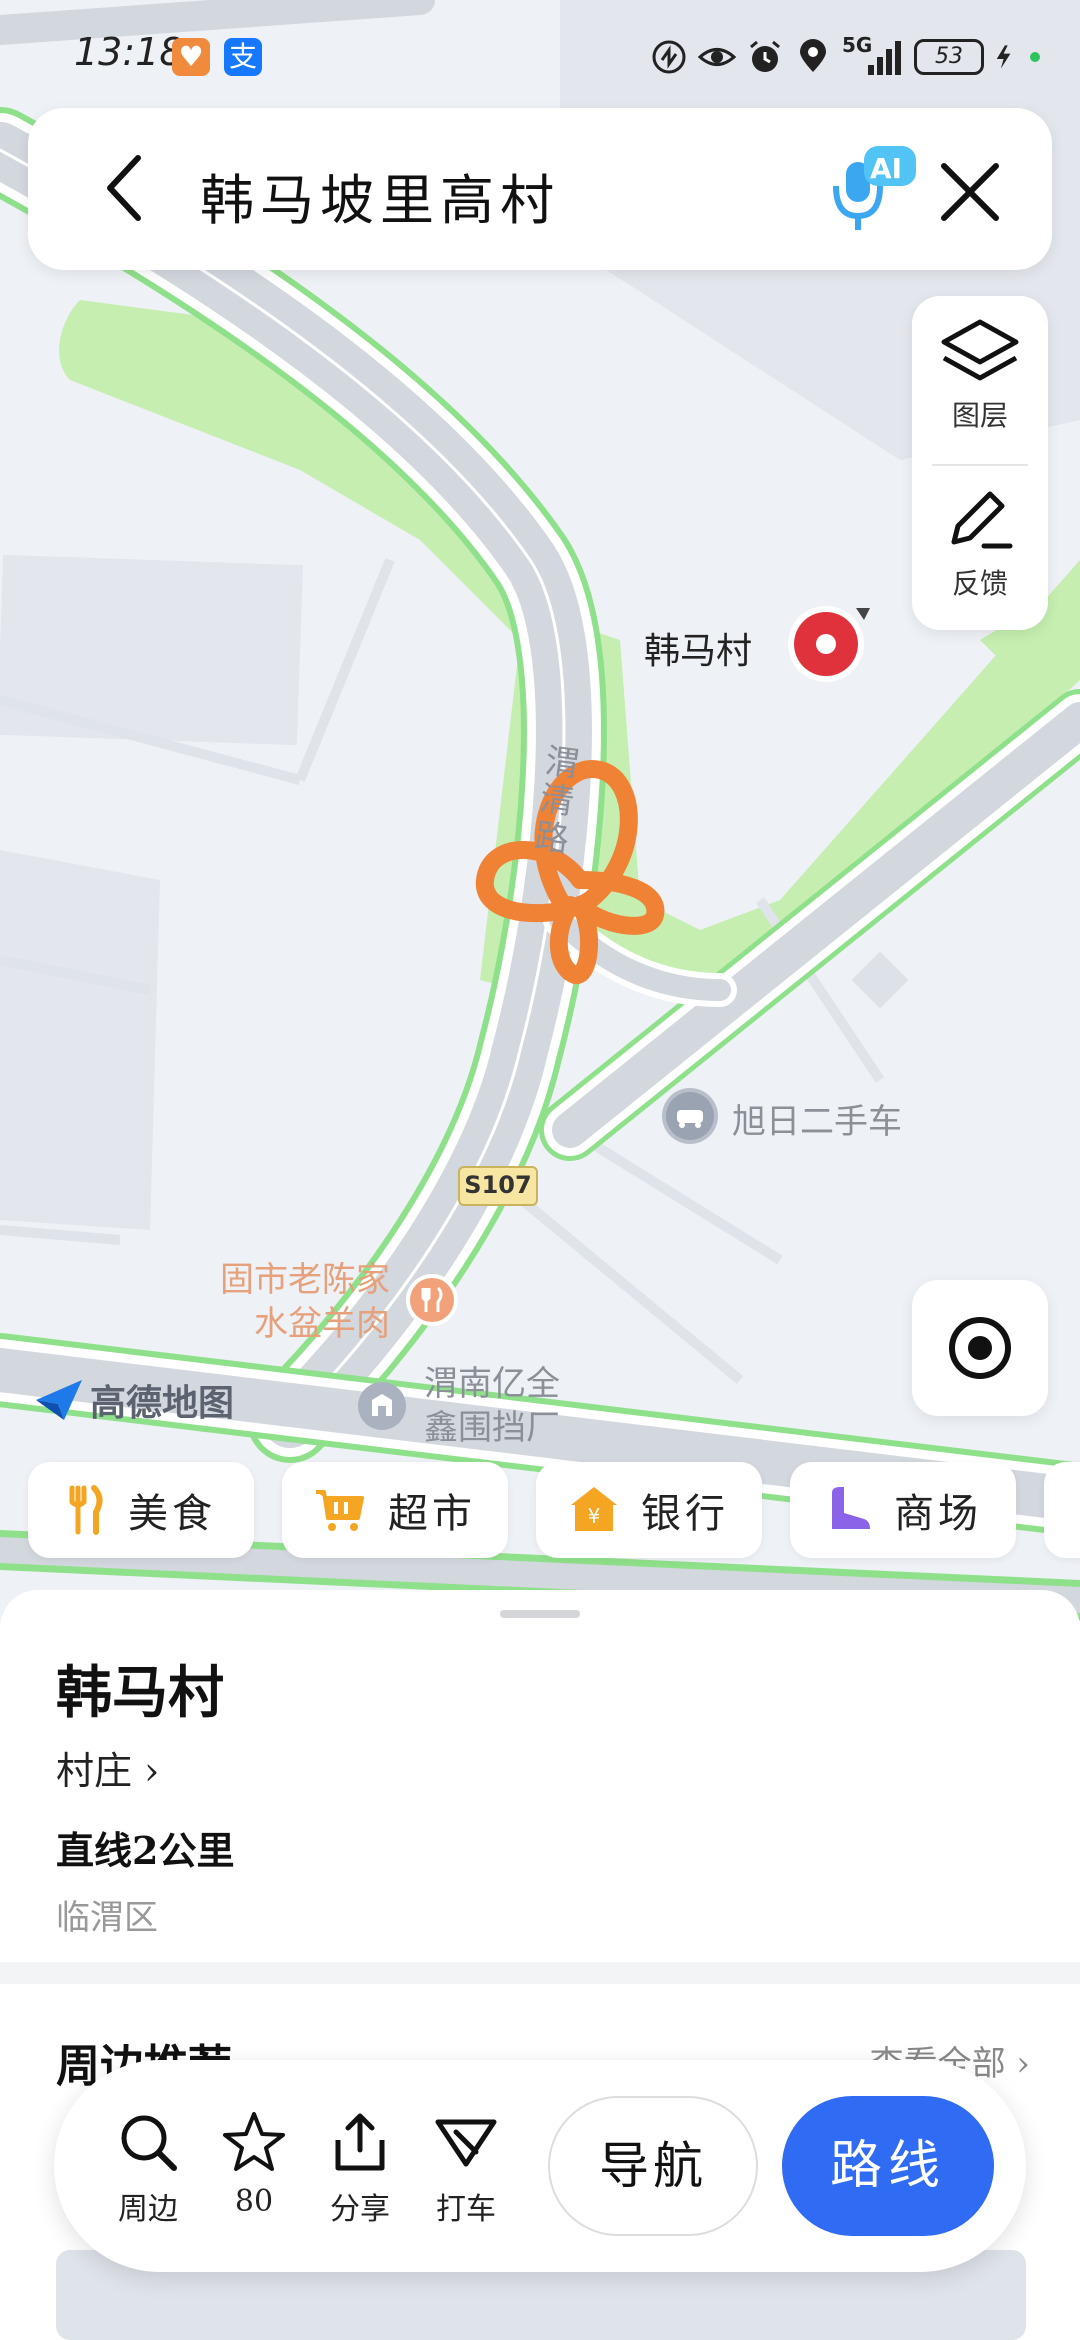 This screenshot has width=1080, height=2340. I want to click on map-tool-panel: 图层 反馈, so click(980, 463).